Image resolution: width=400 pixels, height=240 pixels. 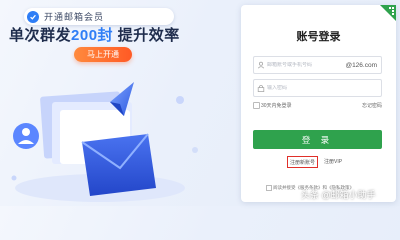 What do you see at coordinates (256, 105) in the screenshot?
I see `remember-checkbox` at bounding box center [256, 105].